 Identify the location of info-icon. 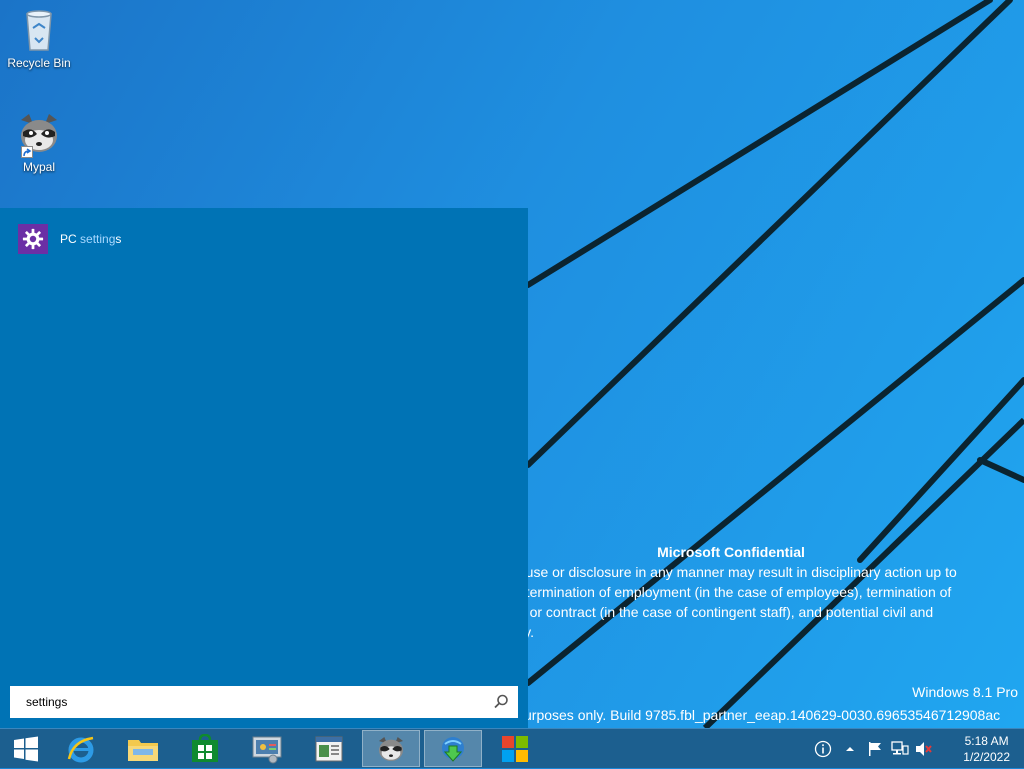
(823, 749).